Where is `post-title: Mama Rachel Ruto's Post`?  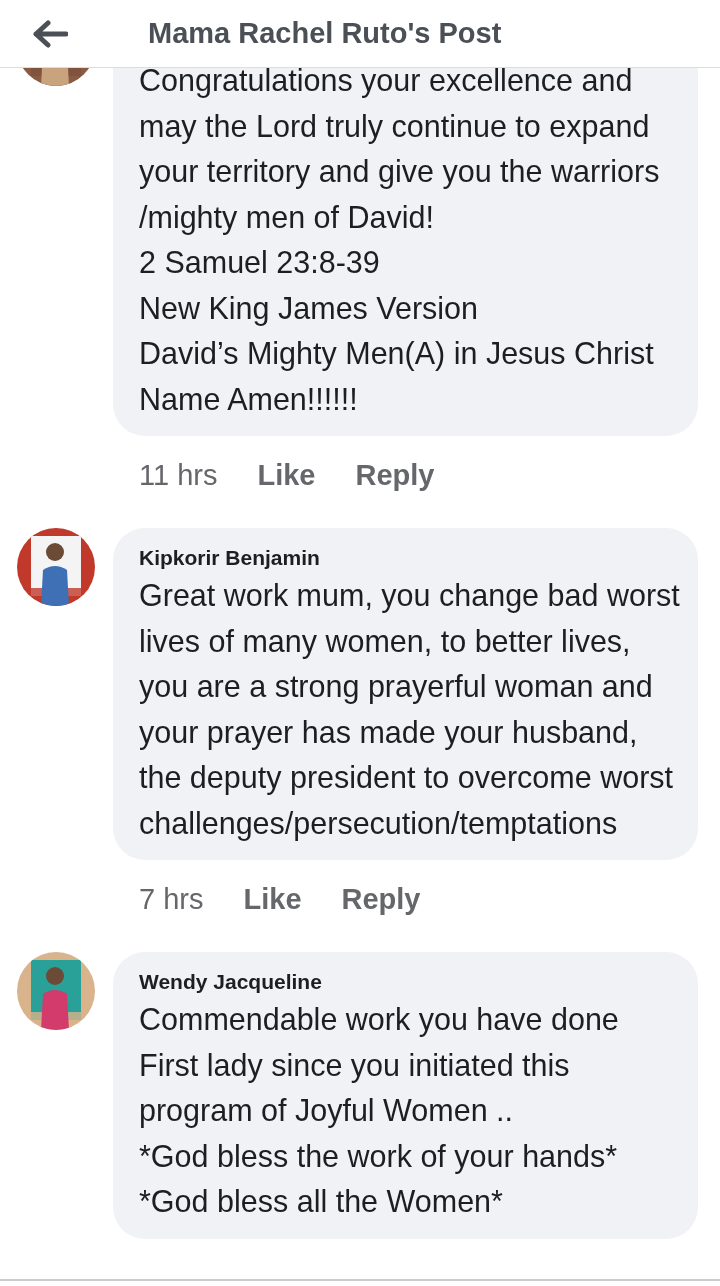
post-title: Mama Rachel Ruto's Post is located at coordinates (325, 33).